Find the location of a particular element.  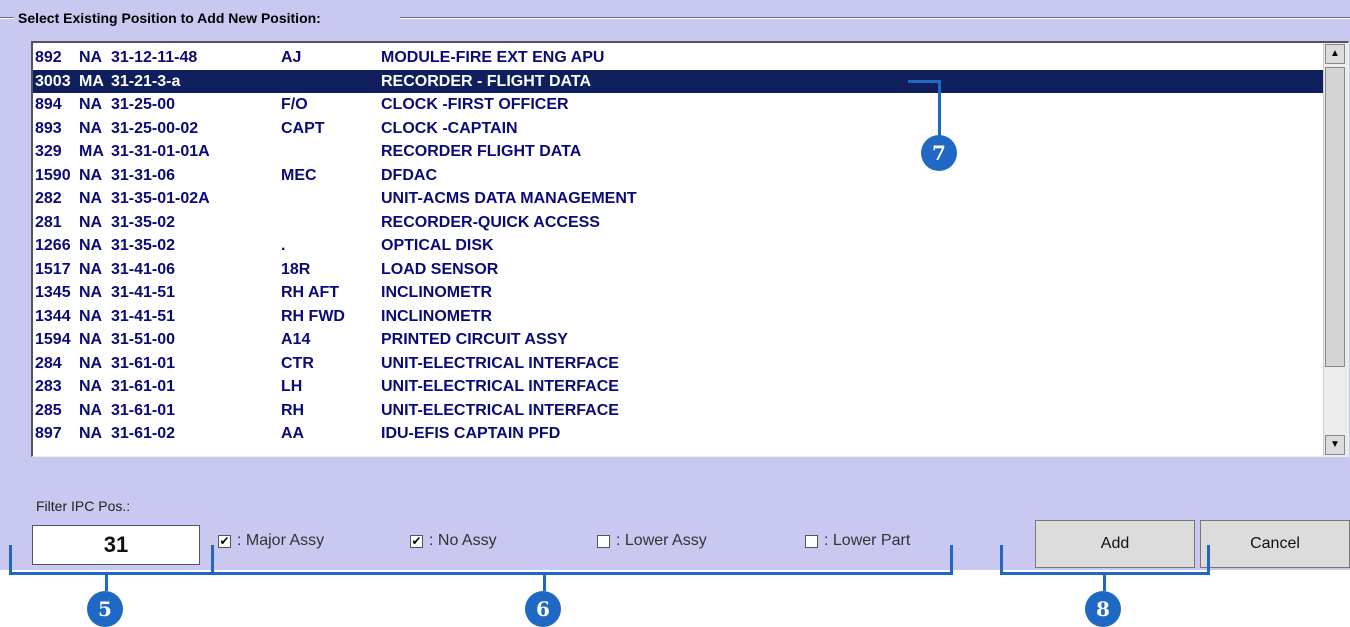

list-cell-c4: RH FWD is located at coordinates (313, 316).